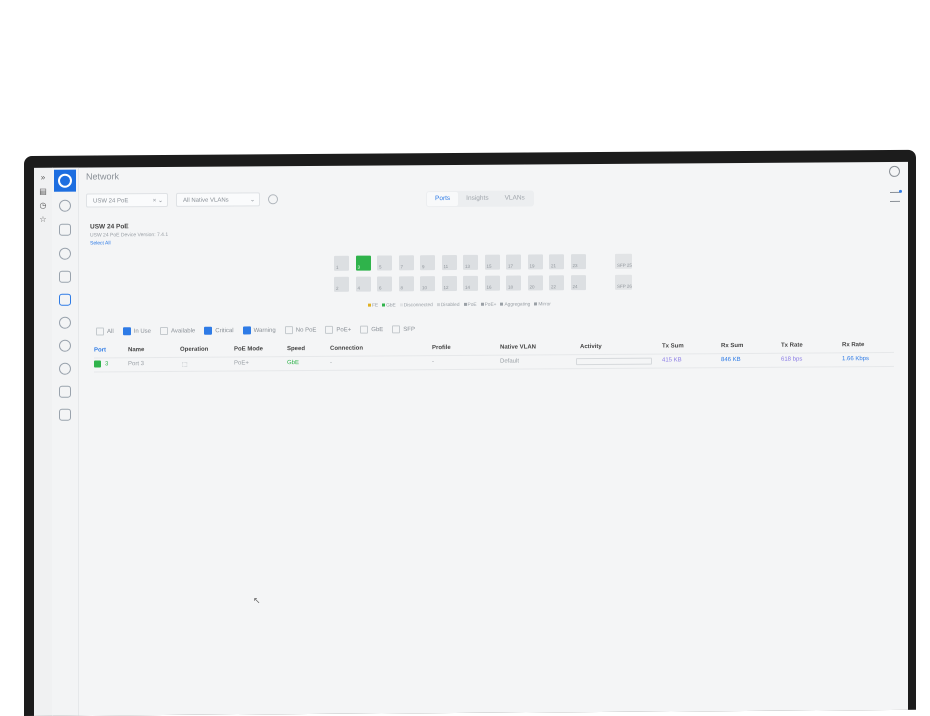  What do you see at coordinates (363, 263) in the screenshot?
I see `port-3: 3` at bounding box center [363, 263].